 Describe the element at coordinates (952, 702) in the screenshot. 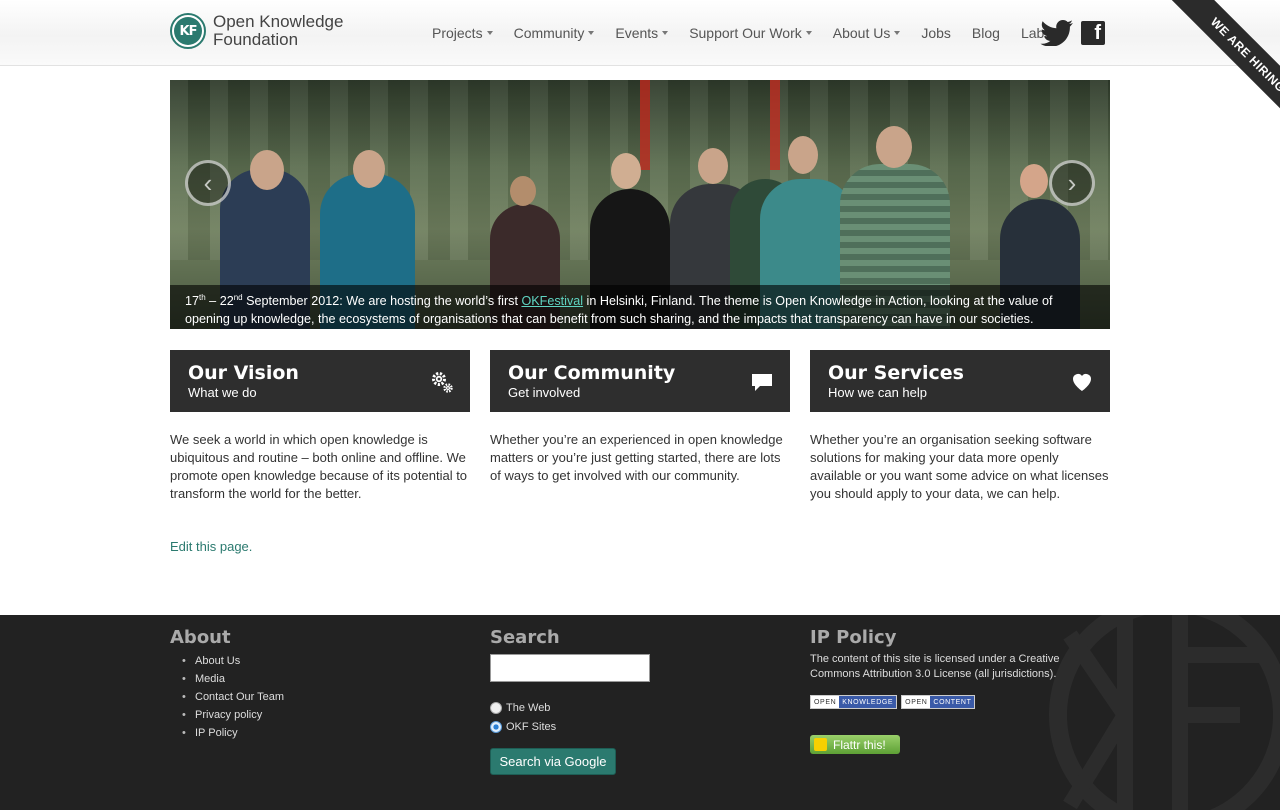

I see `badge-text: CONTENT` at that location.